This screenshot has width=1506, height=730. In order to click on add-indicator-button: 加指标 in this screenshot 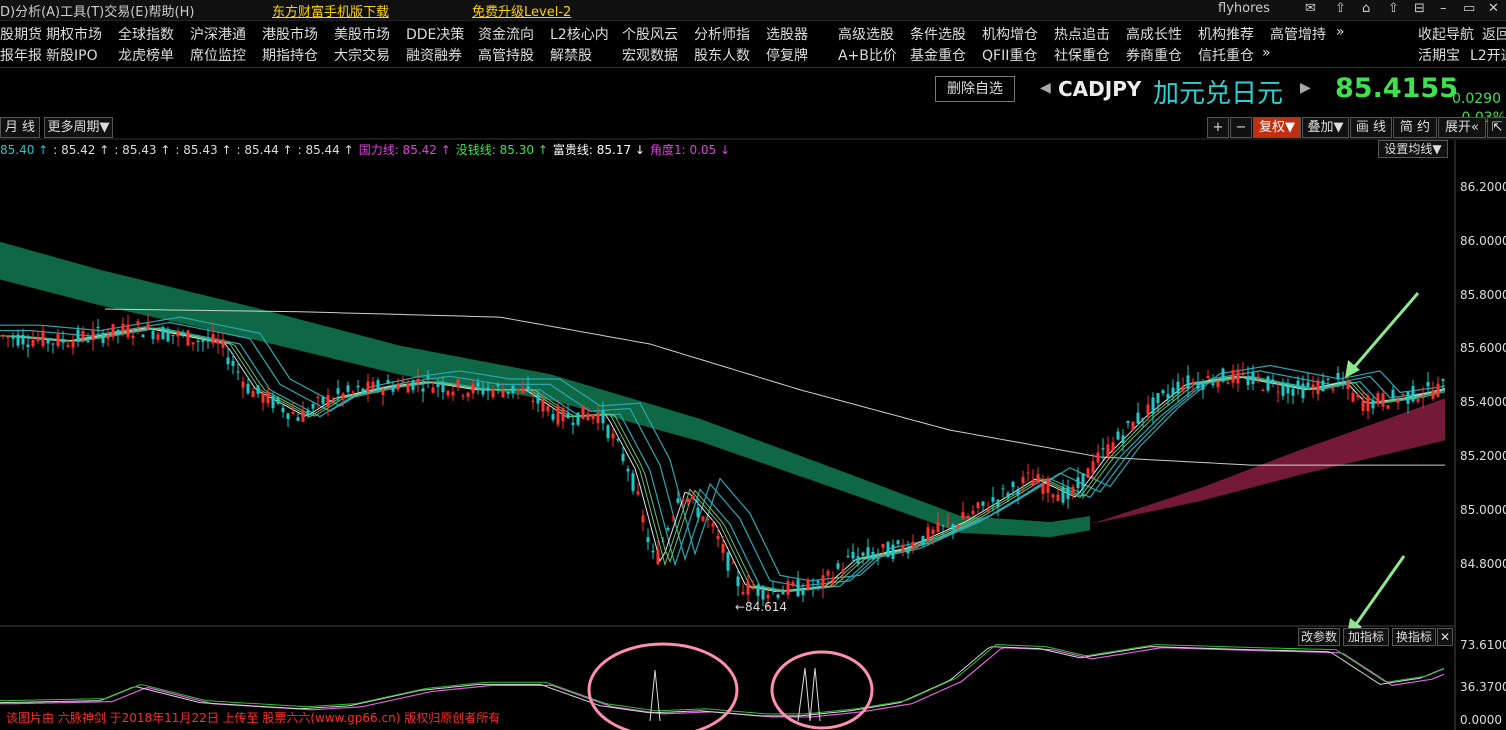, I will do `click(1366, 637)`.